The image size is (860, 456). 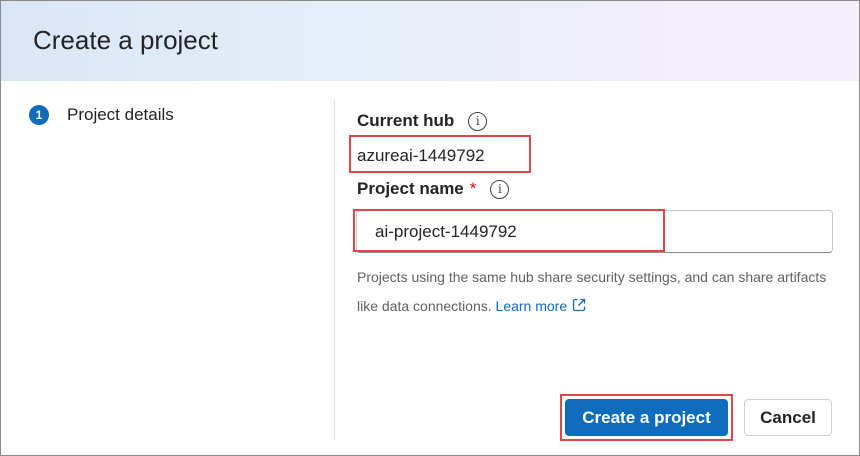 What do you see at coordinates (579, 305) in the screenshot?
I see `external-link-icon` at bounding box center [579, 305].